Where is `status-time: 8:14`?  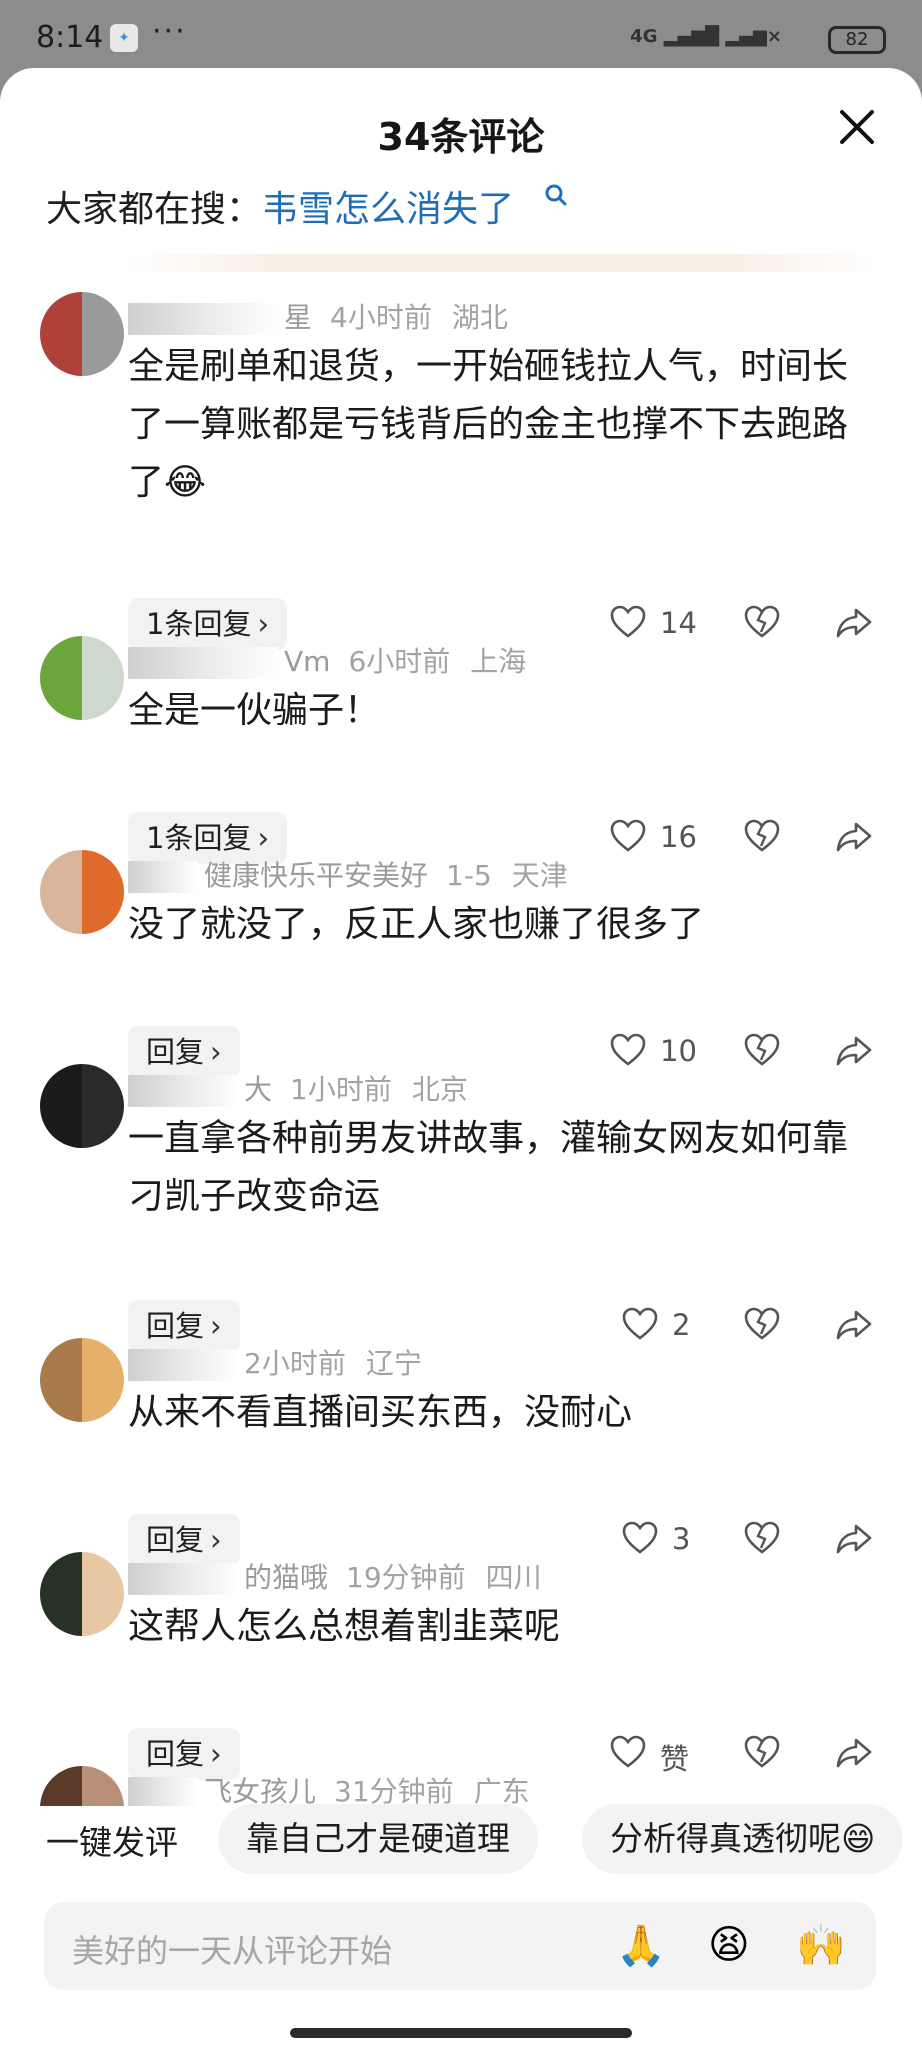 status-time: 8:14 is located at coordinates (70, 37).